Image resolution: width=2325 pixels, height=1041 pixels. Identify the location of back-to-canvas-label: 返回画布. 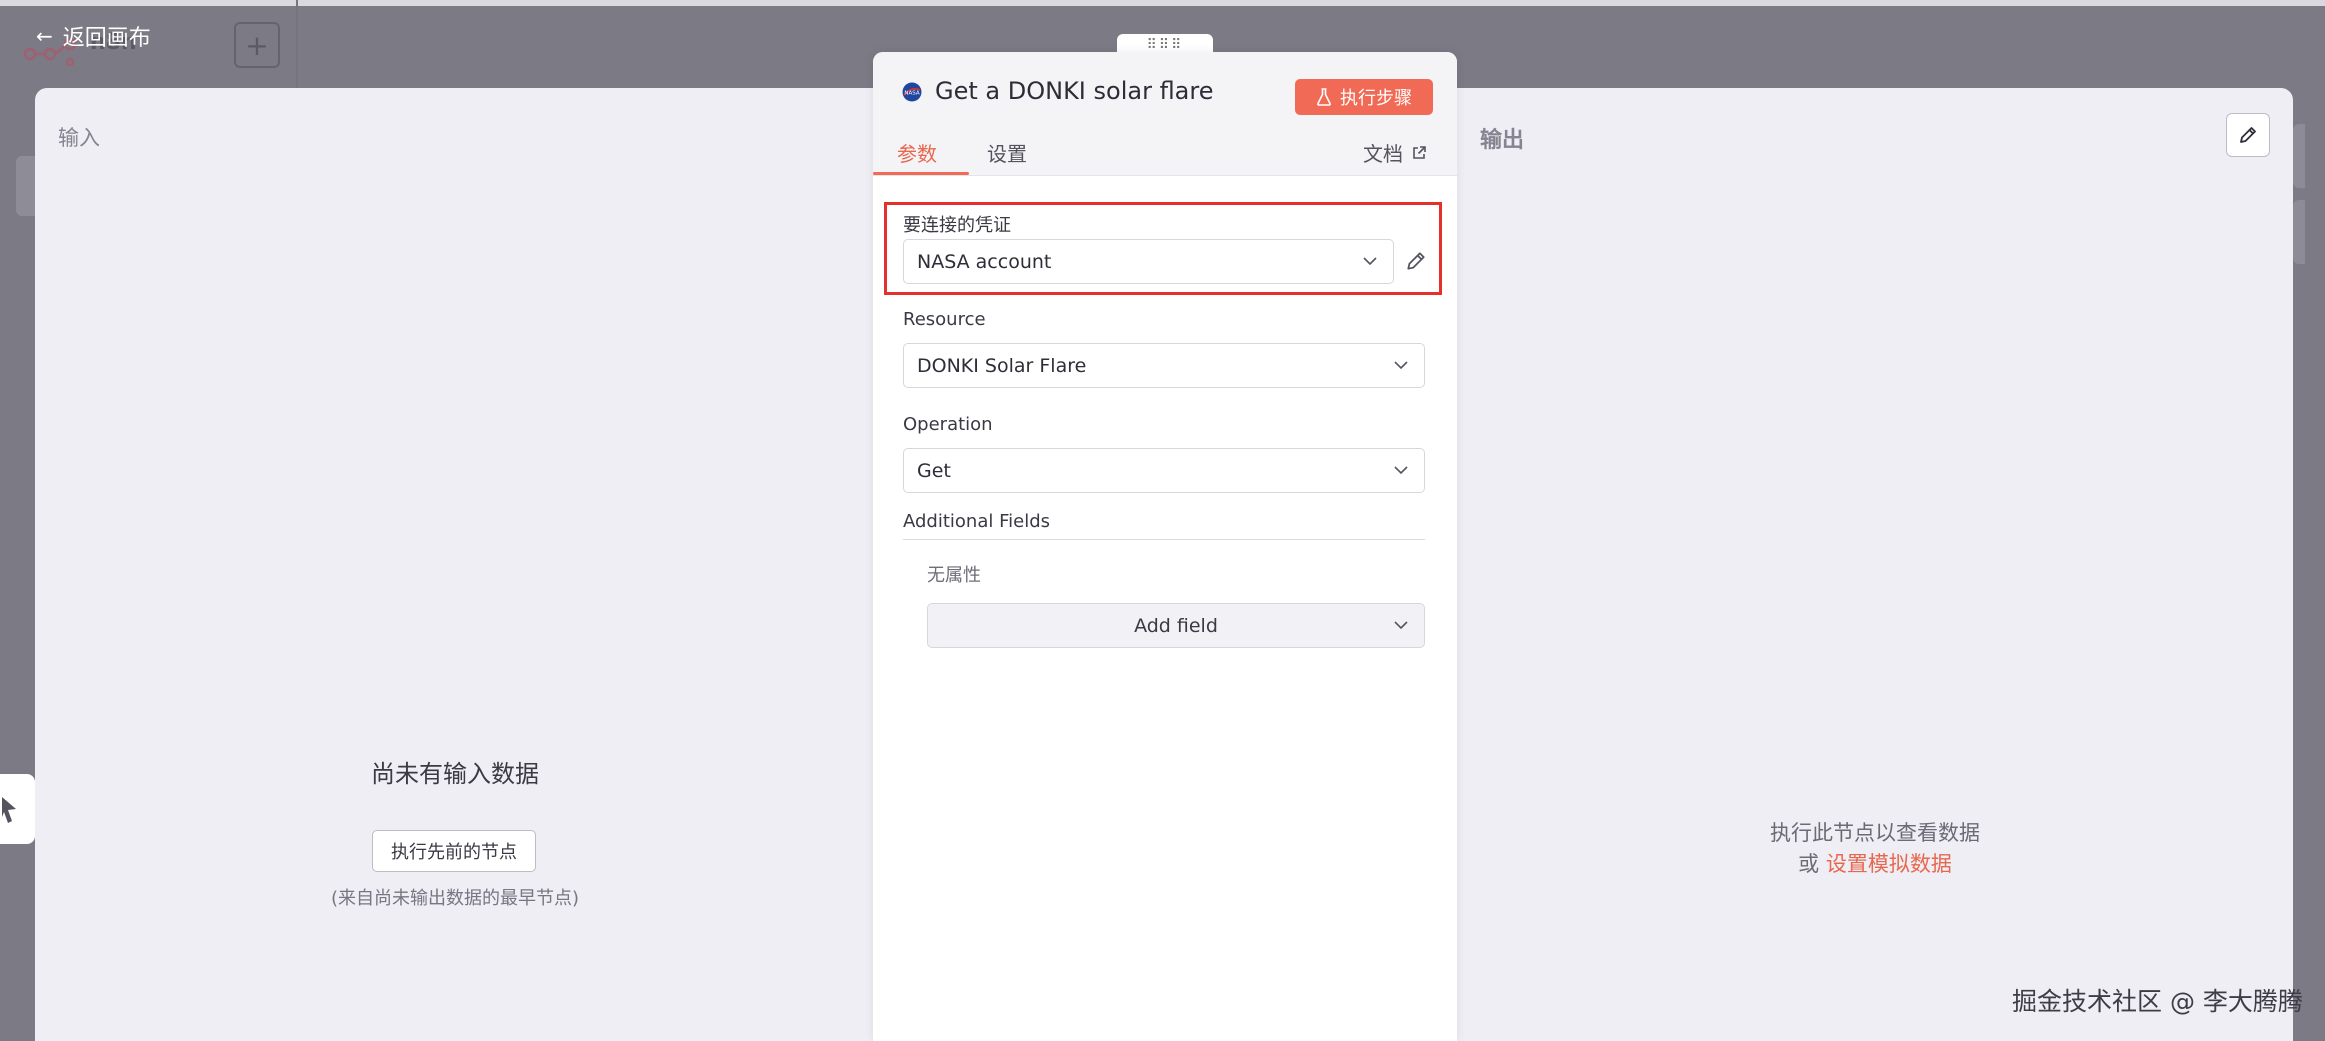
(106, 38).